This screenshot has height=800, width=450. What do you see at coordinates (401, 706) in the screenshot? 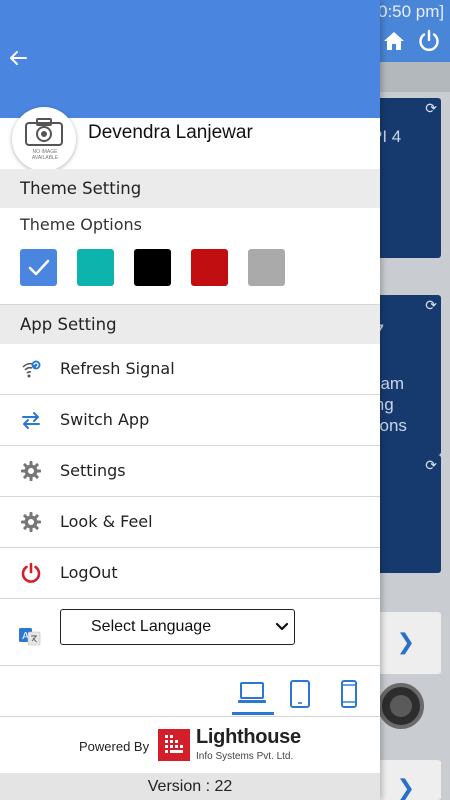
I see `floating-action-button` at bounding box center [401, 706].